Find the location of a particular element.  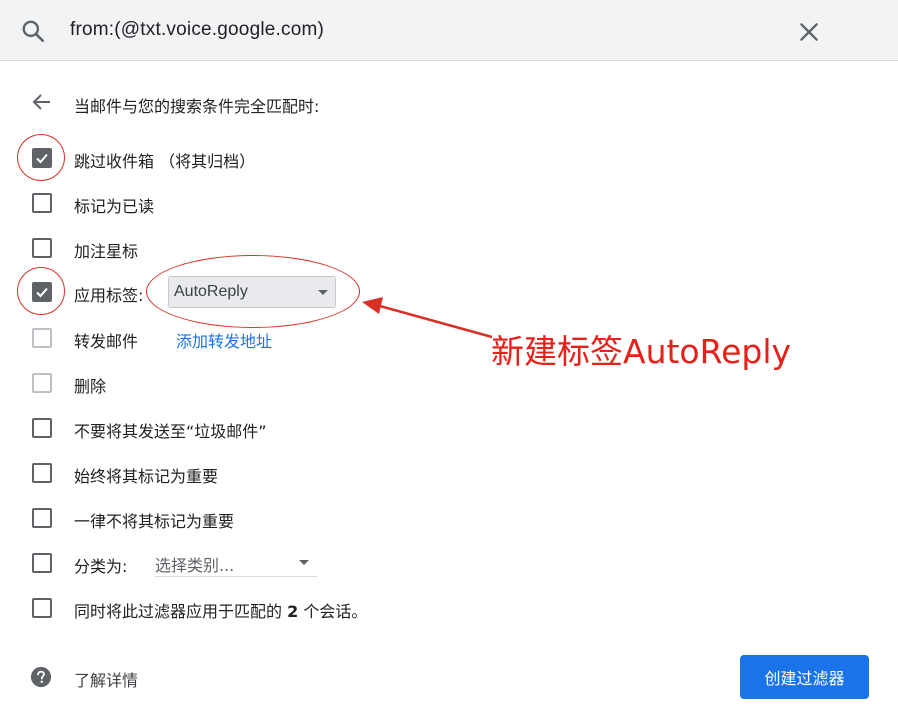

option-star: 加注星标 is located at coordinates (449, 248).